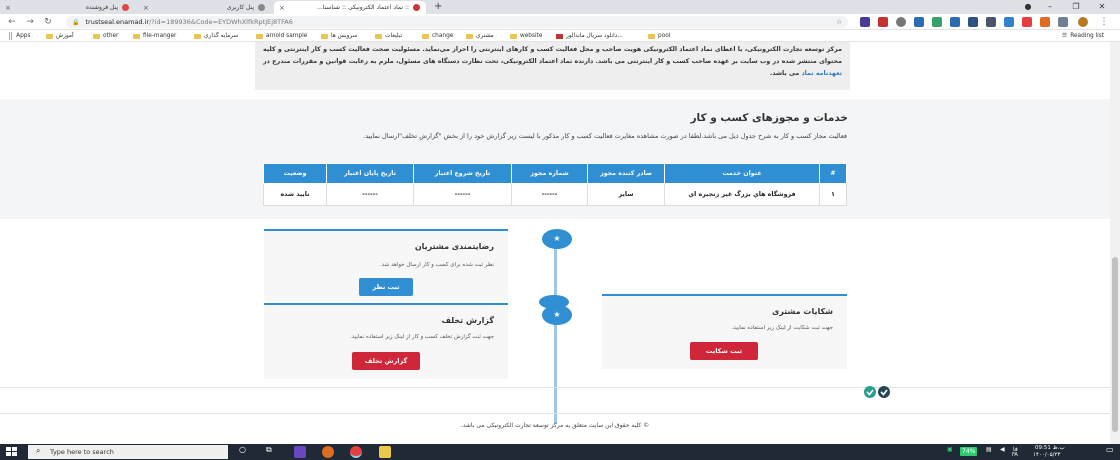 The width and height of the screenshot is (1120, 460). Describe the element at coordinates (839, 22) in the screenshot. I see `bookmark-star-icon: ☆` at that location.